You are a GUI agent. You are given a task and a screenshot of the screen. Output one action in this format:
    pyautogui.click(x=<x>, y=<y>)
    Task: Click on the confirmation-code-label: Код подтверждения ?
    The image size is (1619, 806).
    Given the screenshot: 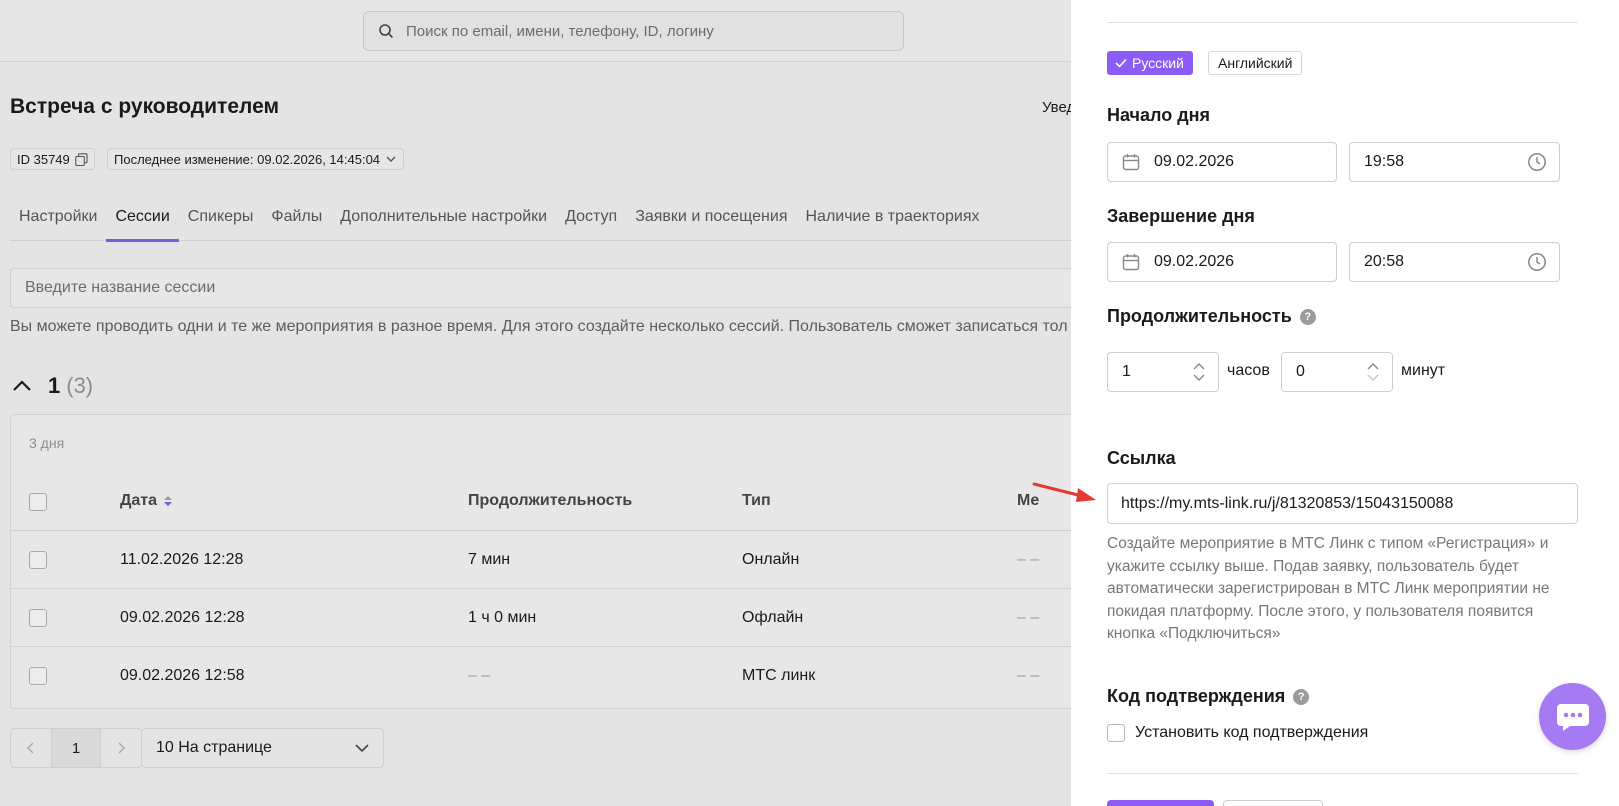 What is the action you would take?
    pyautogui.click(x=1208, y=696)
    